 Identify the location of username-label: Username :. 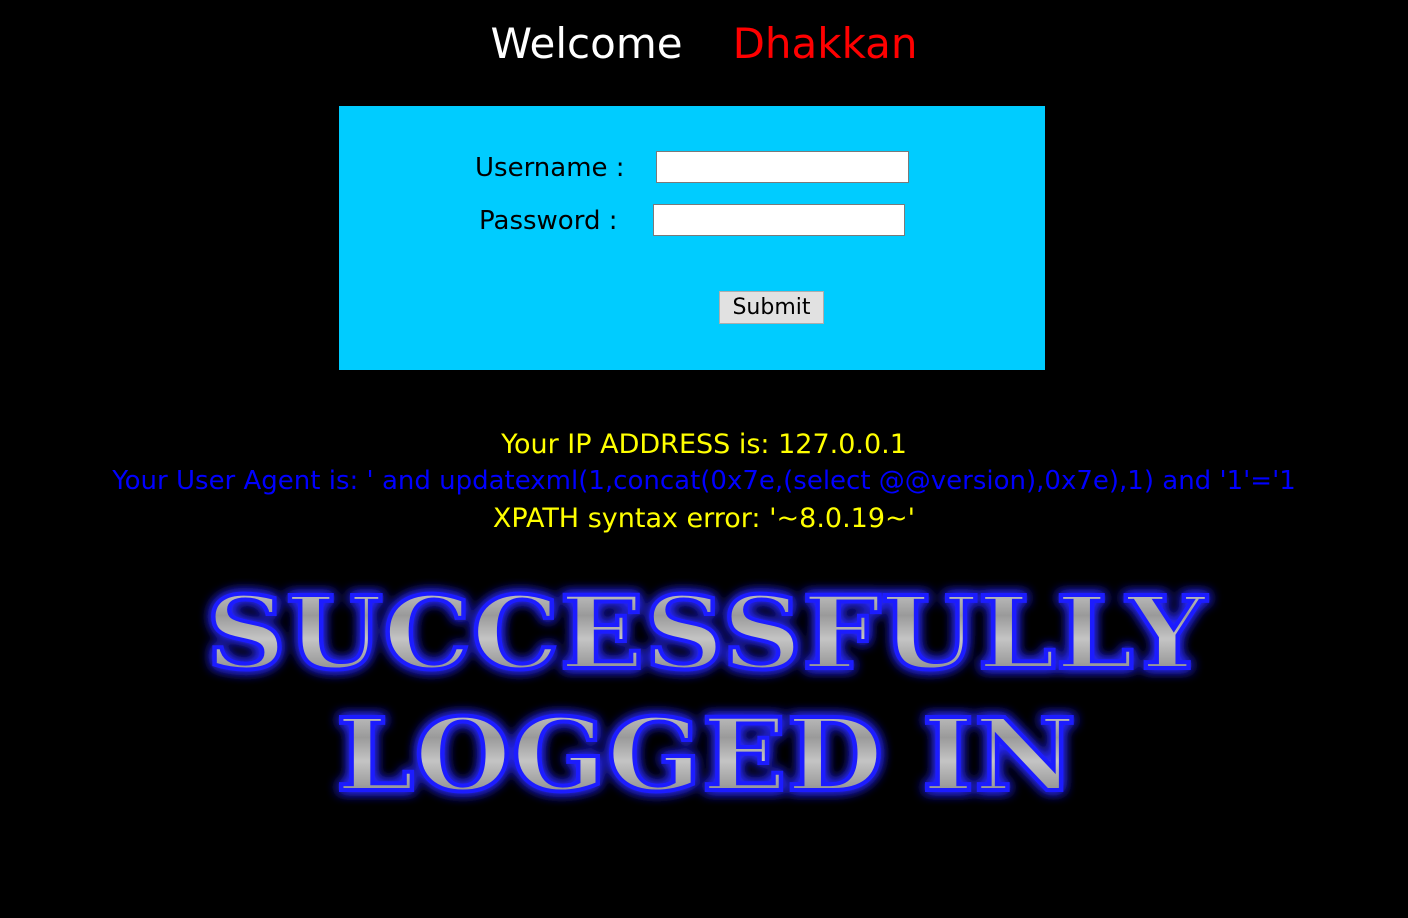
(550, 168).